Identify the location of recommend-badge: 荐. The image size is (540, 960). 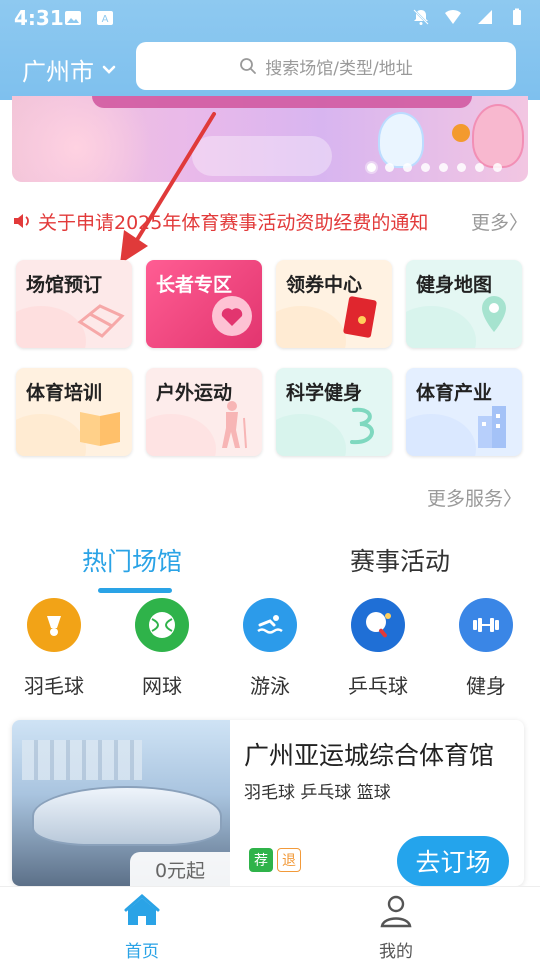
(261, 860).